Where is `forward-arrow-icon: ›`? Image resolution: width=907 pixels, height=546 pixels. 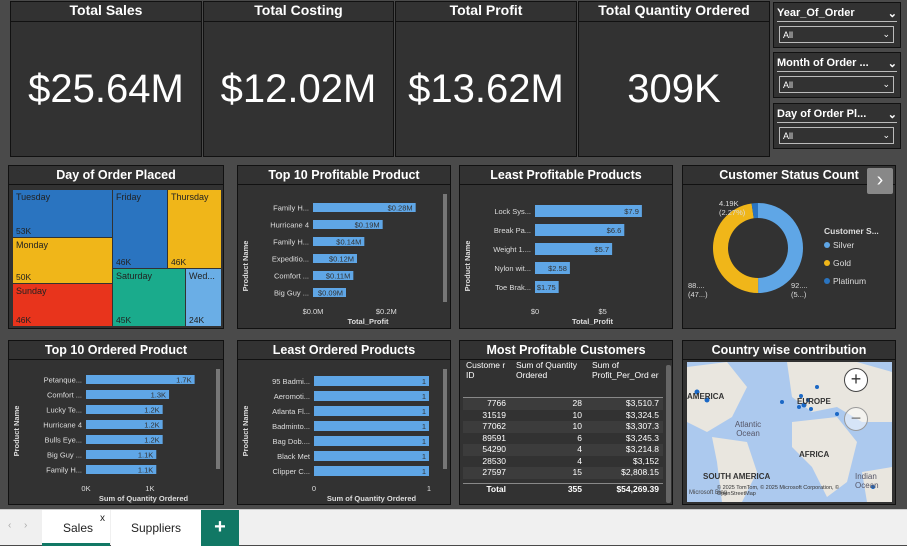 forward-arrow-icon: › is located at coordinates (880, 181).